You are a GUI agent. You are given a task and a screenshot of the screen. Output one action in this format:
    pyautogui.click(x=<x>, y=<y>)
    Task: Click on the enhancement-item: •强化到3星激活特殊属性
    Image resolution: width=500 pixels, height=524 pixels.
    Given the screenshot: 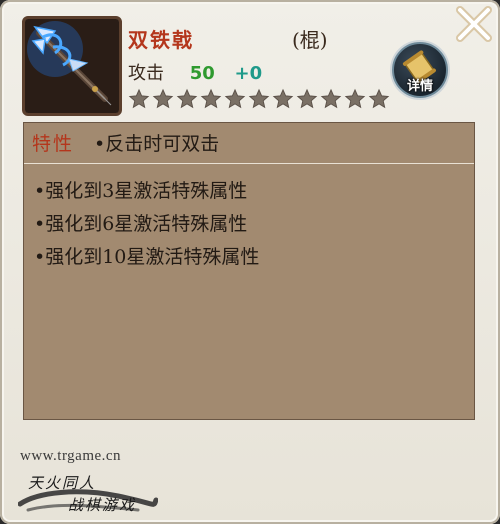 What is the action you would take?
    pyautogui.click(x=141, y=191)
    